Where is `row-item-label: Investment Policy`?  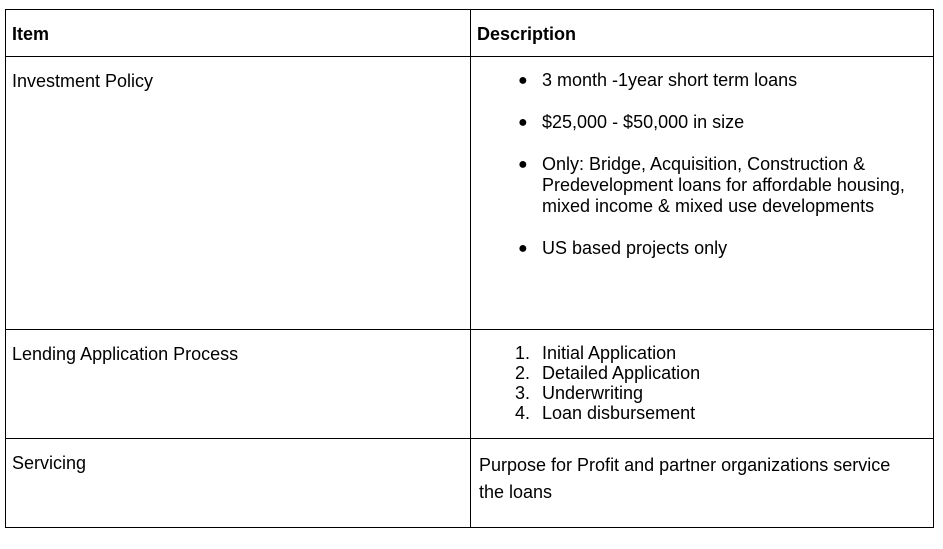 row-item-label: Investment Policy is located at coordinates (83, 81).